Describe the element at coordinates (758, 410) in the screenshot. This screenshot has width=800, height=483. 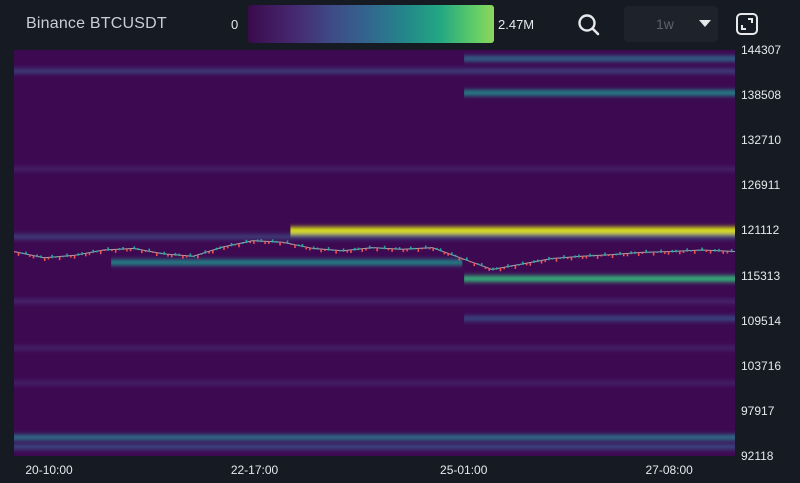
I see `y-tick-label: 97917` at that location.